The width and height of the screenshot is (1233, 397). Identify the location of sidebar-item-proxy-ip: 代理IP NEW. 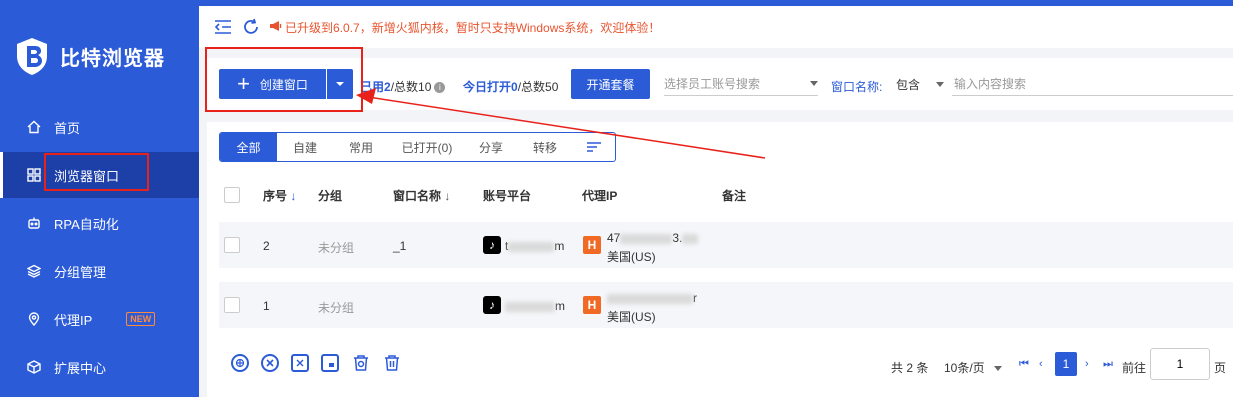
(99, 319).